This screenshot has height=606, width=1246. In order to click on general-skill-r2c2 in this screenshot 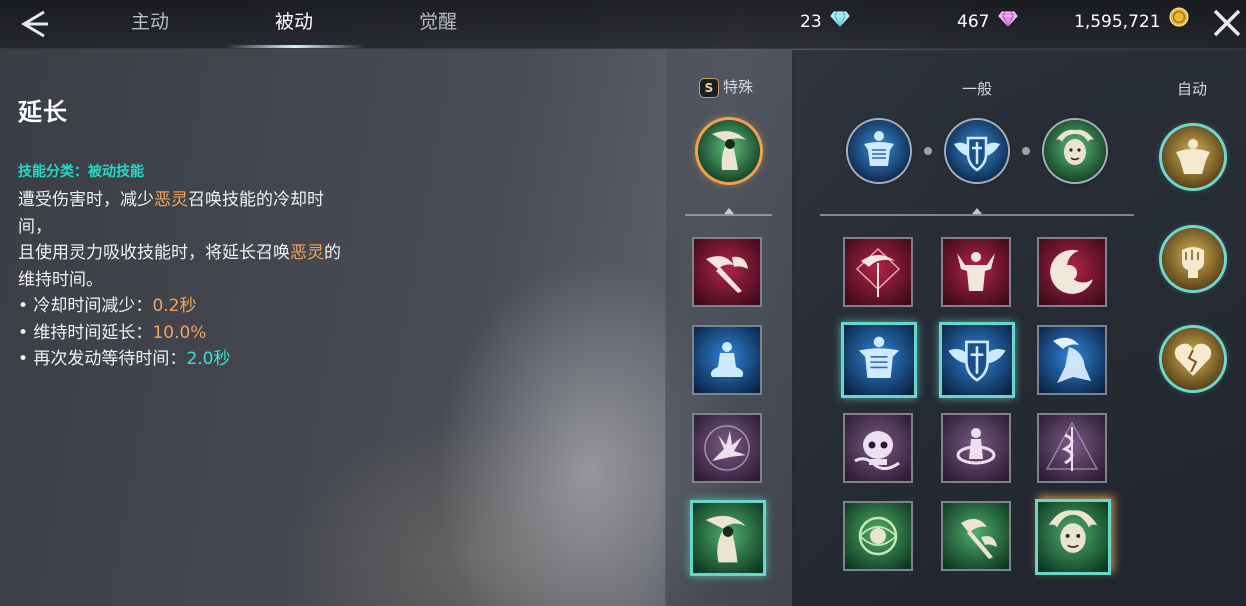, I will do `click(977, 360)`.